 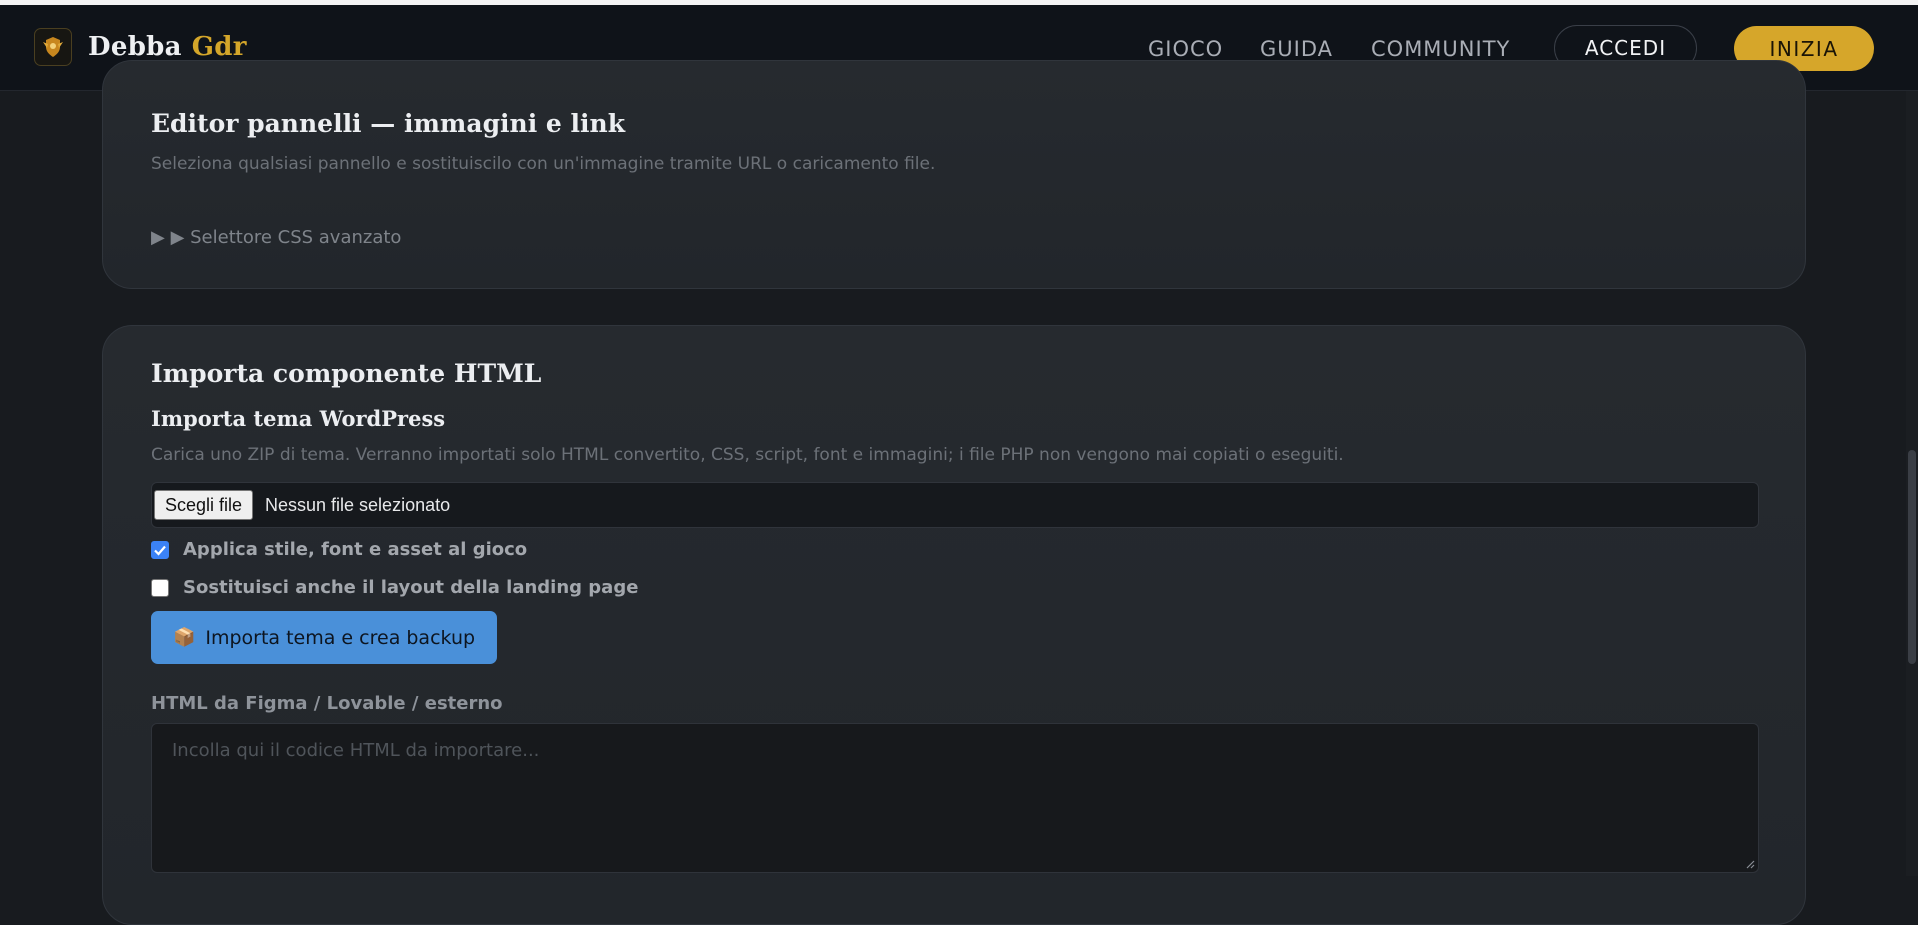 What do you see at coordinates (135, 47) in the screenshot?
I see `brand-name-part1: Debba` at bounding box center [135, 47].